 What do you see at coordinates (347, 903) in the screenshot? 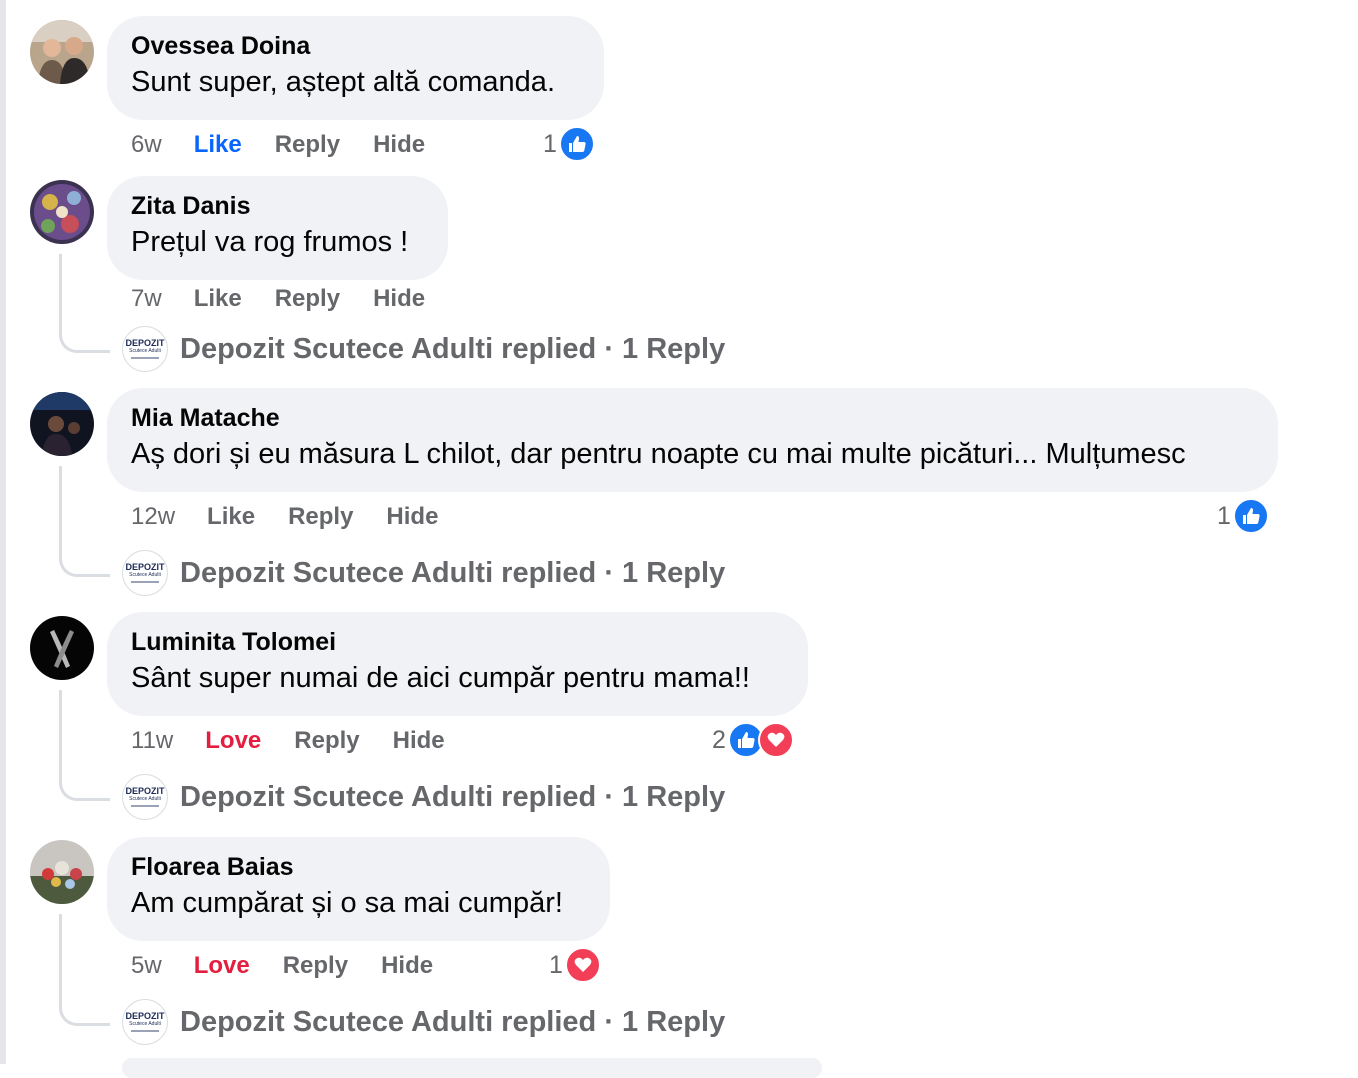
I see `comment-text: Am cumpărat și o sa mai cumpăr!` at bounding box center [347, 903].